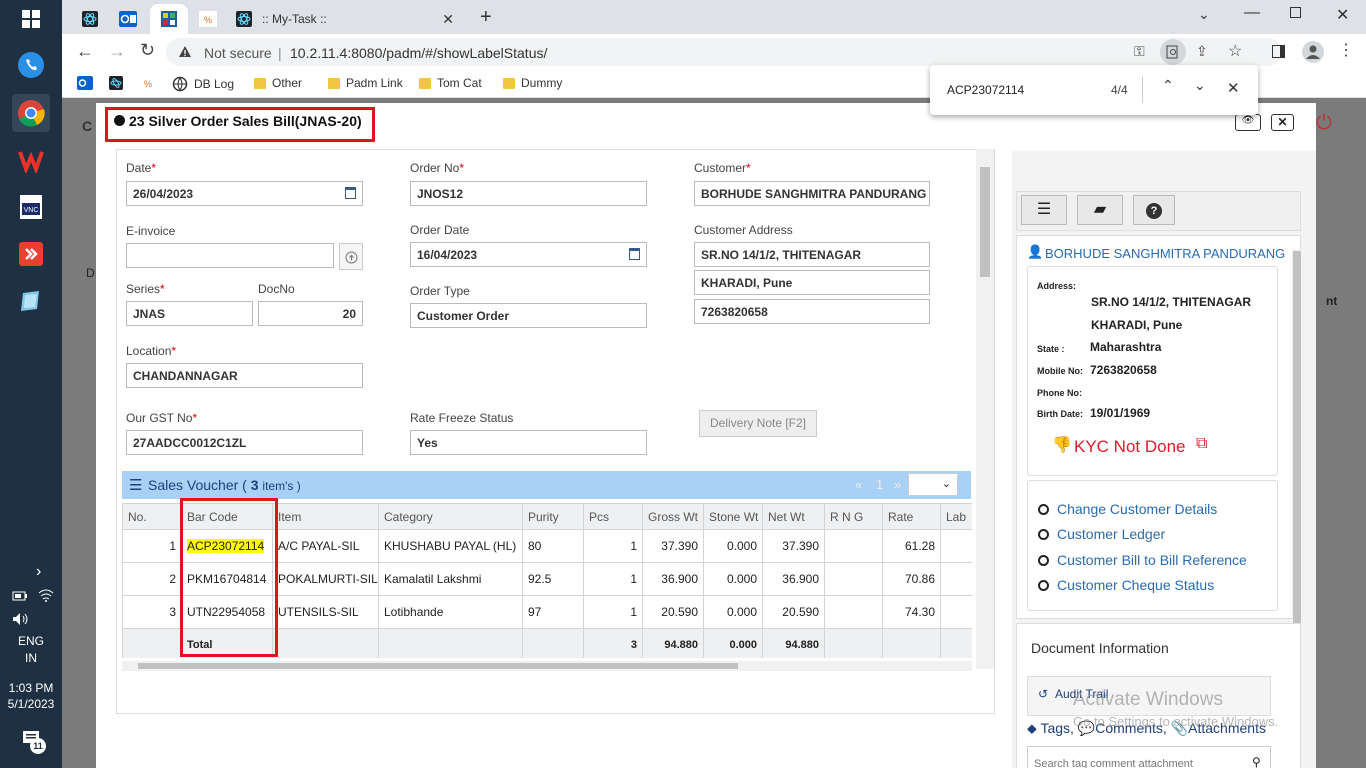 Image resolution: width=1366 pixels, height=768 pixels. Describe the element at coordinates (244, 442) in the screenshot. I see `gst-input: 27AADCC0012C1ZL` at that location.